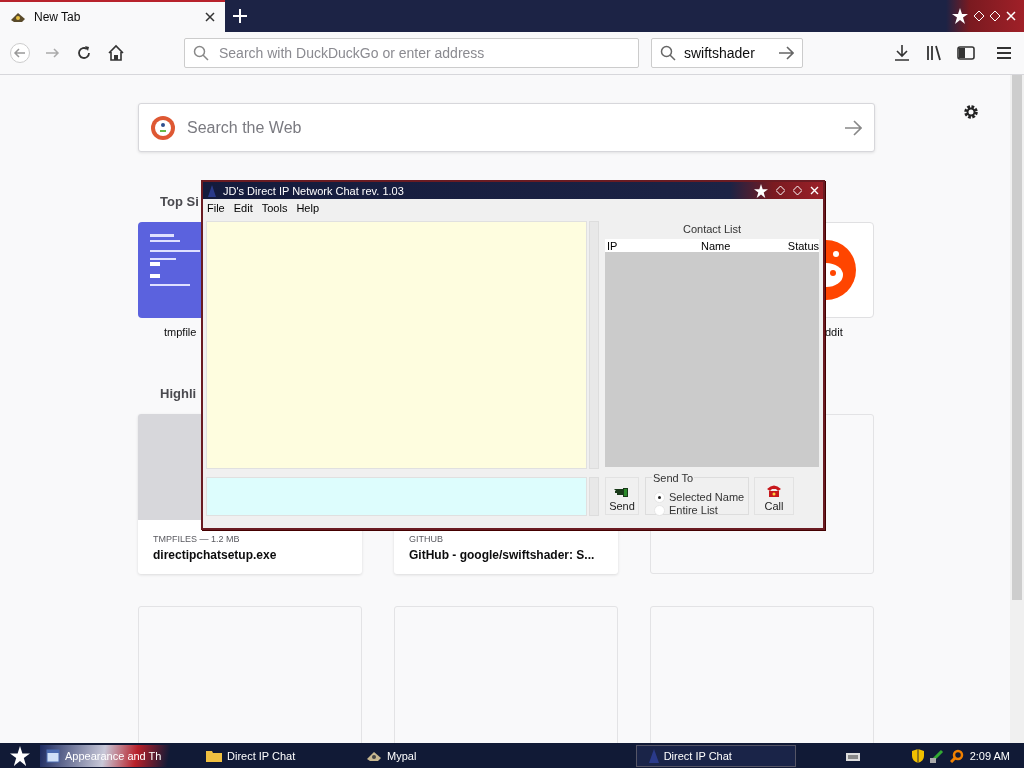 The height and width of the screenshot is (768, 1024). I want to click on telephone-icon, so click(774, 491).